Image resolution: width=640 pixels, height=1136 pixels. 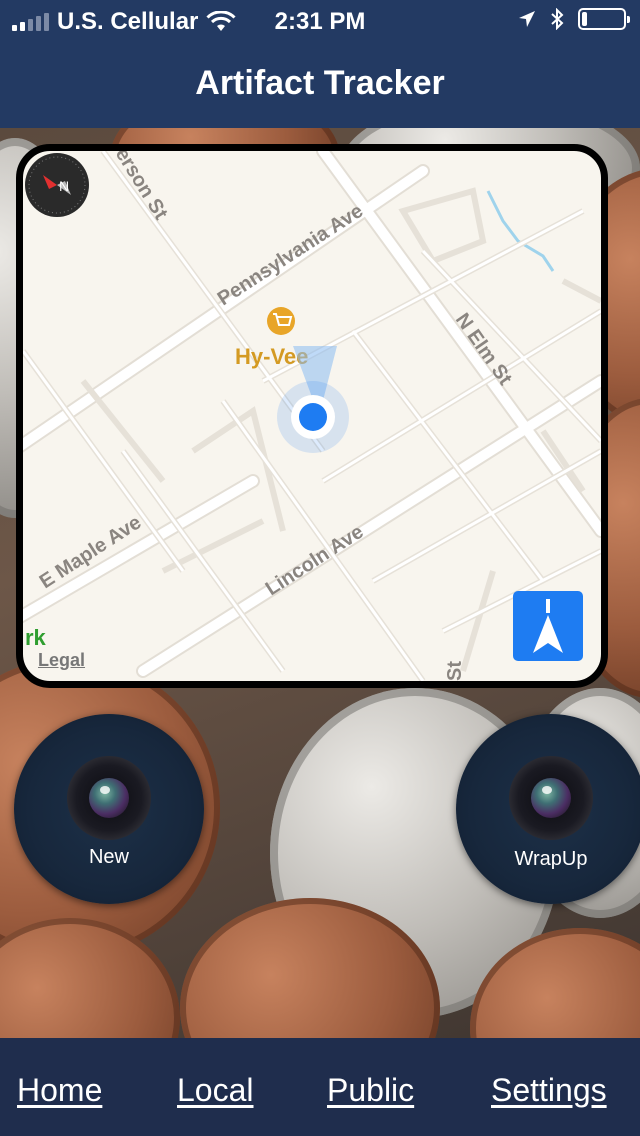 I want to click on street-label-st: St, so click(x=455, y=671).